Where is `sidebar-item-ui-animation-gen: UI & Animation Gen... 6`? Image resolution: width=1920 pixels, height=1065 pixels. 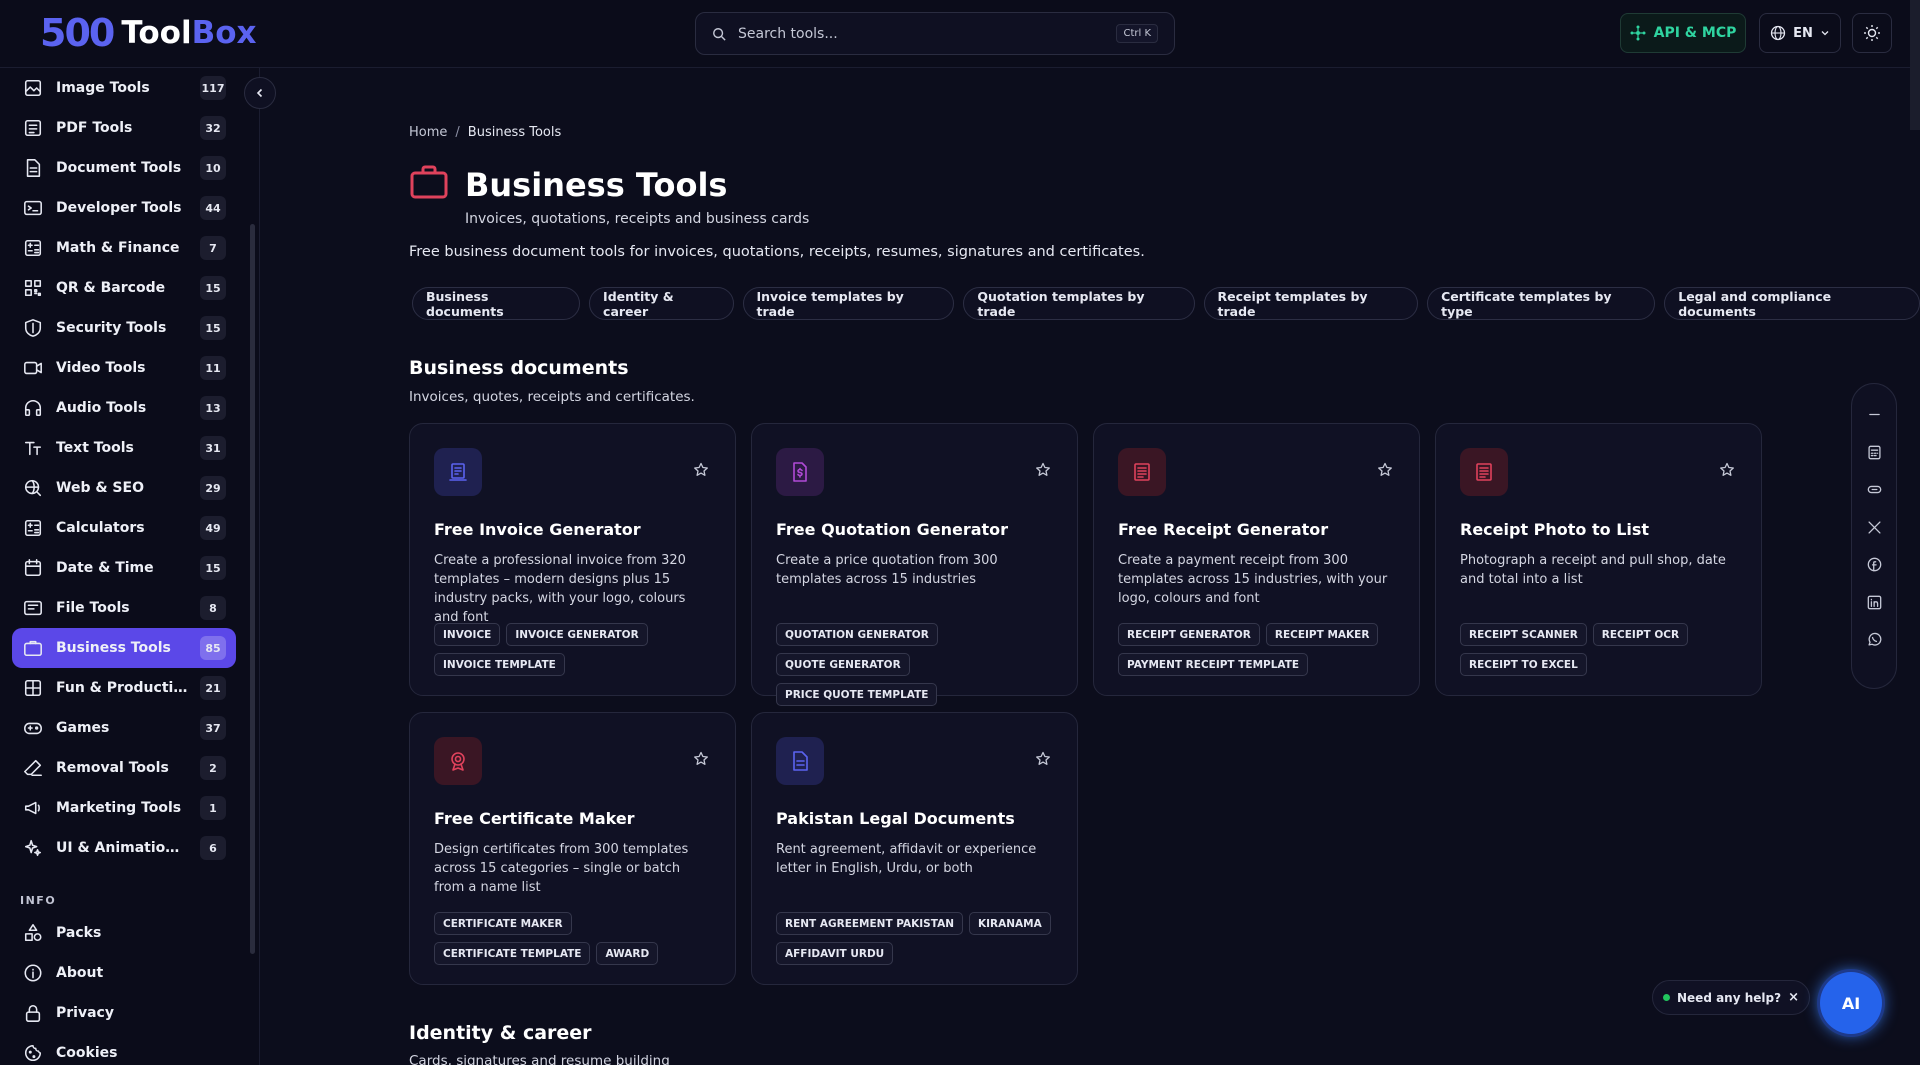
sidebar-item-ui-animation-gen: UI & Animation Gen... 6 is located at coordinates (124, 848).